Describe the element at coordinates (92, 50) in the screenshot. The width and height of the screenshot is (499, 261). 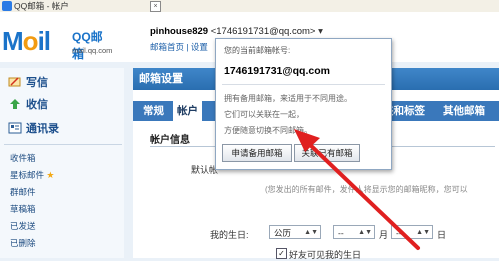
I see `logo-domain: mail.qq.com` at that location.